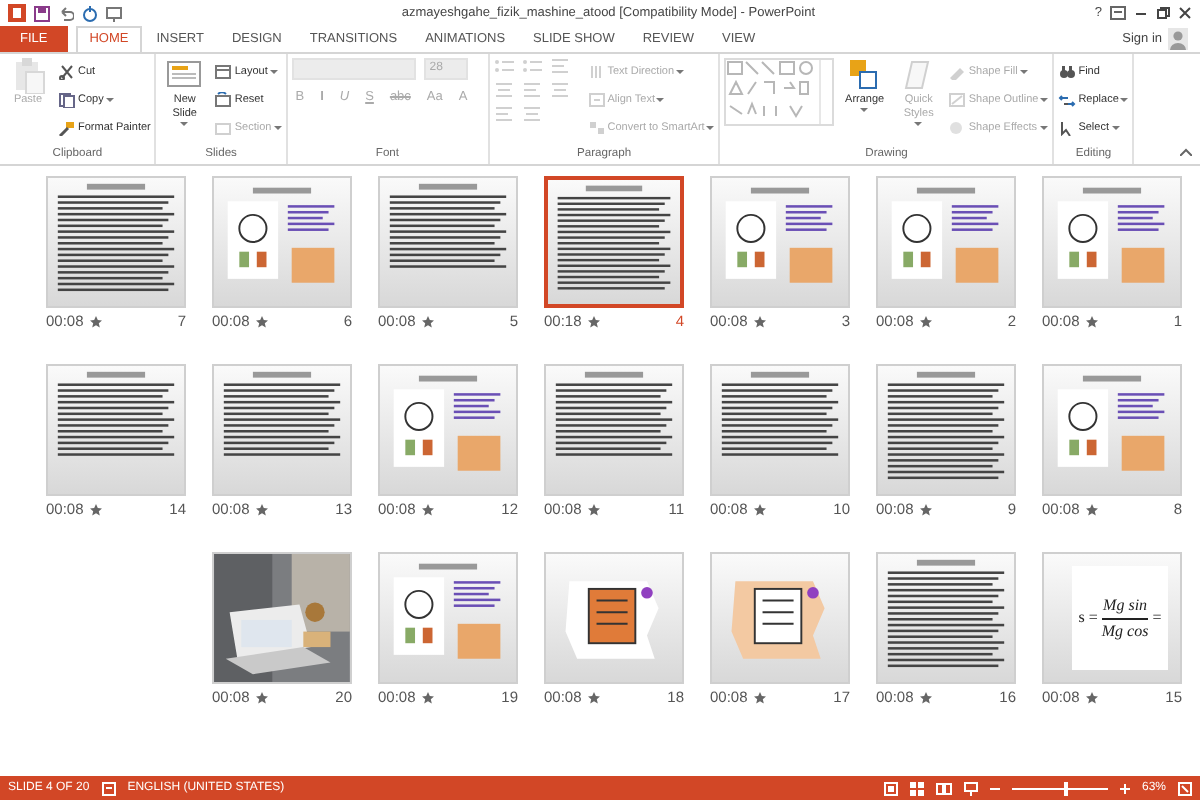  What do you see at coordinates (67, 100) in the screenshot?
I see `copy-icon` at bounding box center [67, 100].